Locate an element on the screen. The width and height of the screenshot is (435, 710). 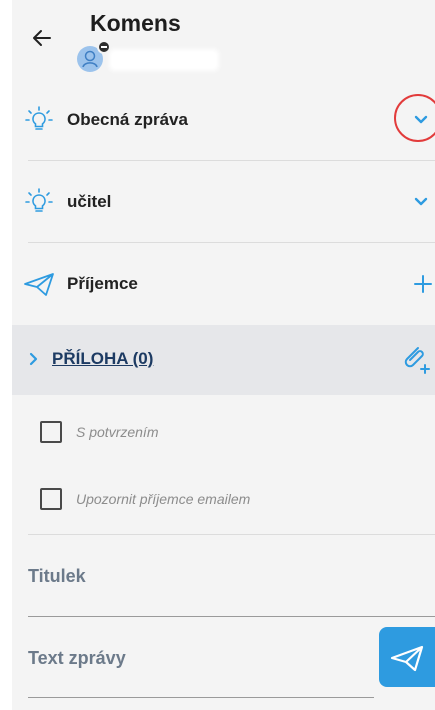
chevron-right-icon is located at coordinates (34, 359).